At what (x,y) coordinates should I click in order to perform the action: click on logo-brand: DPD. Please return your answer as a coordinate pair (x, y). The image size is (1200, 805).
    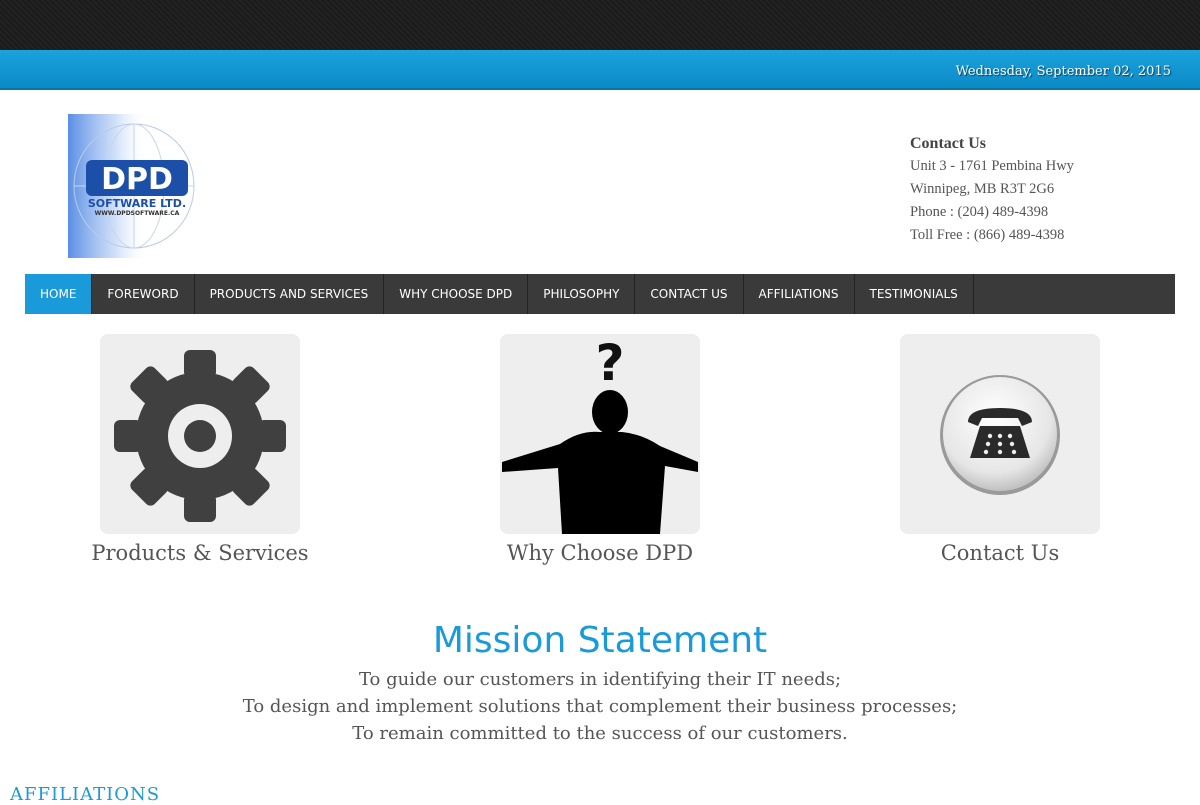
    Looking at the image, I should click on (137, 179).